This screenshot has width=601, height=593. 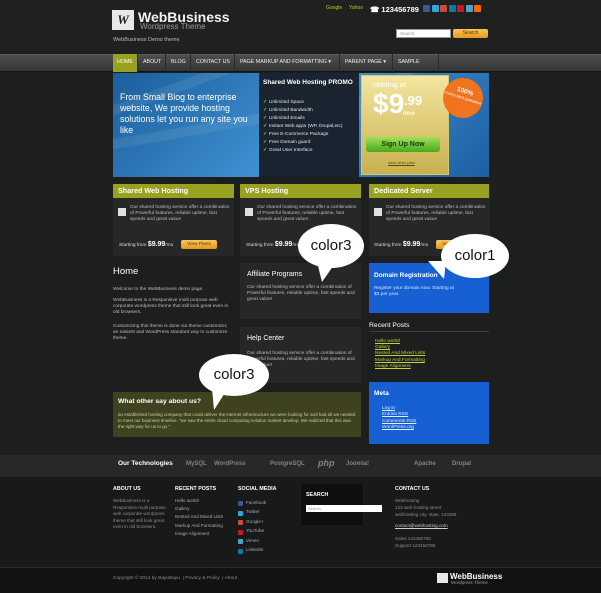 I want to click on view-plans-button: View Plans, so click(x=199, y=244).